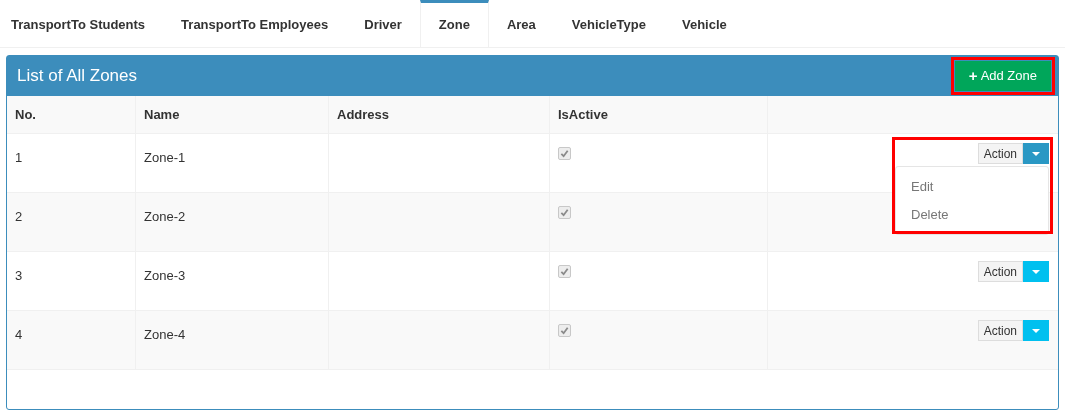  I want to click on table-cell: Zone-4, so click(165, 334).